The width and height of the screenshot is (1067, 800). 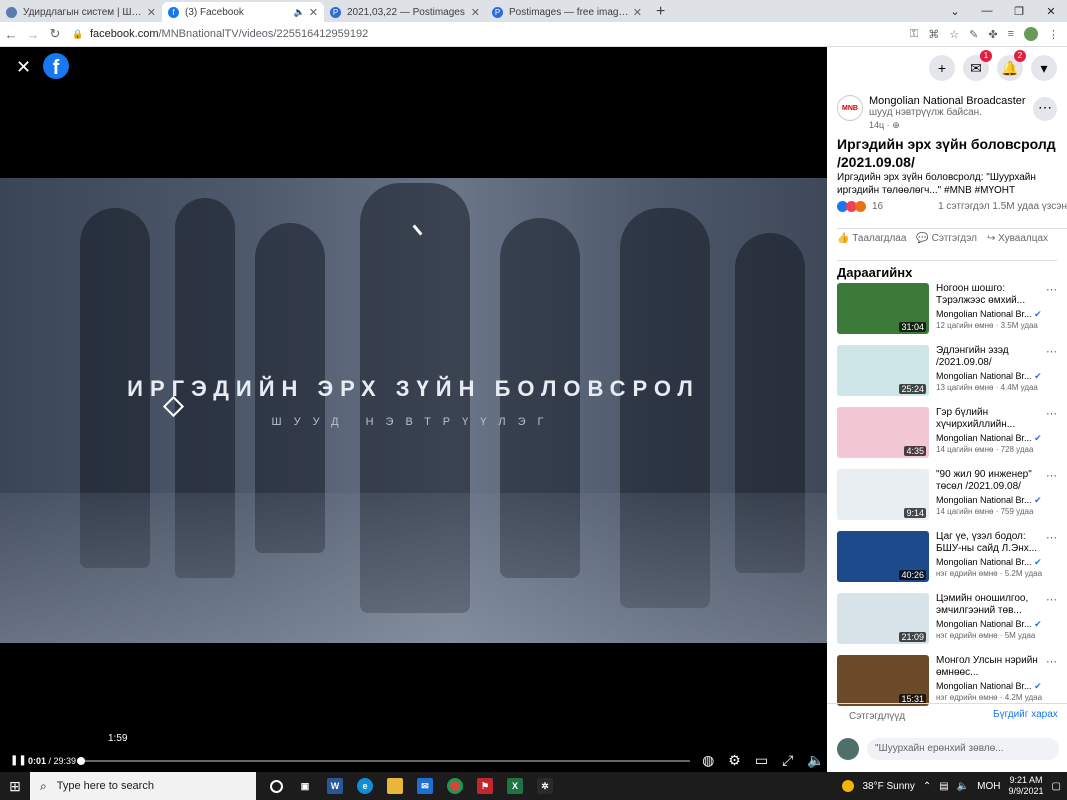 What do you see at coordinates (883, 556) in the screenshot?
I see `video-thumbnail: 40:26` at bounding box center [883, 556].